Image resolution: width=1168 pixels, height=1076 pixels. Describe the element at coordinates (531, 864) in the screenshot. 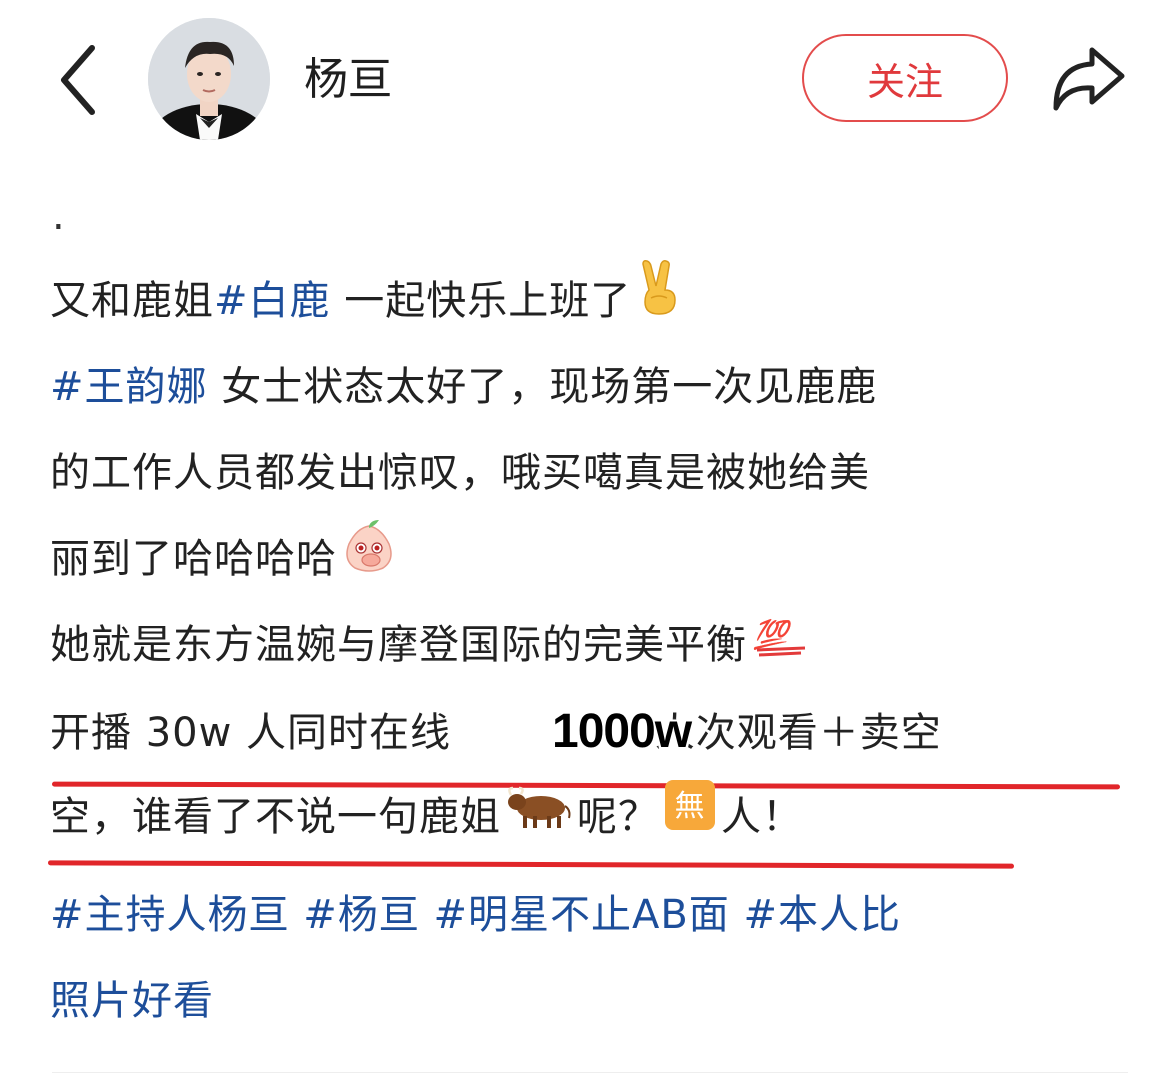

I see `red-underline` at that location.